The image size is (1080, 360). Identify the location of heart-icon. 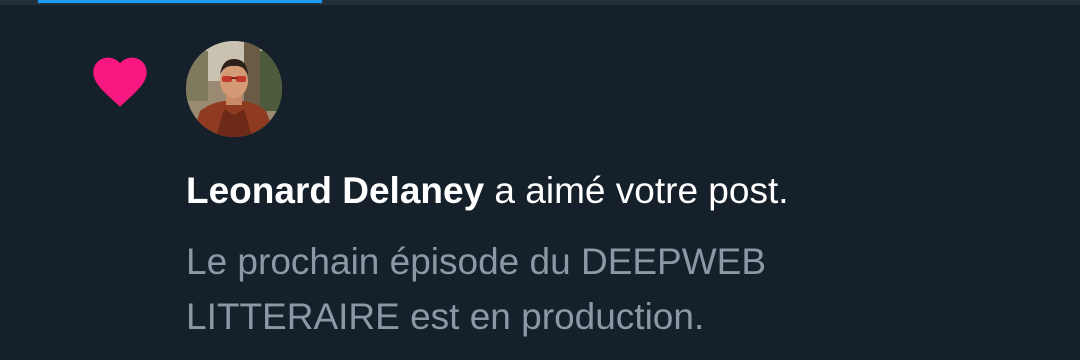
(120, 82).